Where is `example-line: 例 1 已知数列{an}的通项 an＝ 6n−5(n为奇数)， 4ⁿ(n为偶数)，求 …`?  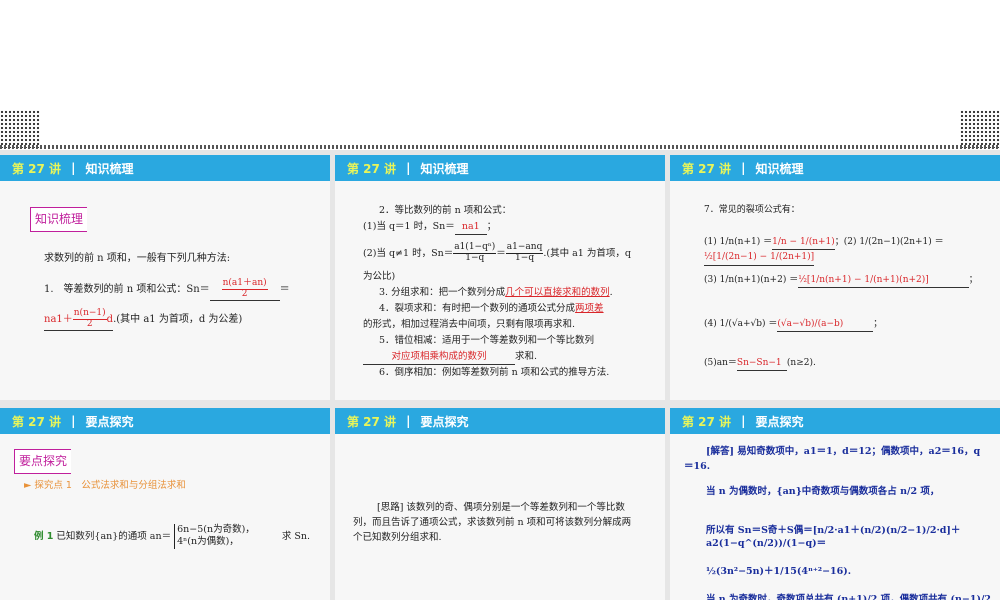 example-line: 例 1 已知数列{an}的通项 an＝ 6n−5(n为奇数)， 4ⁿ(n为偶数)，求 … is located at coordinates (172, 536).